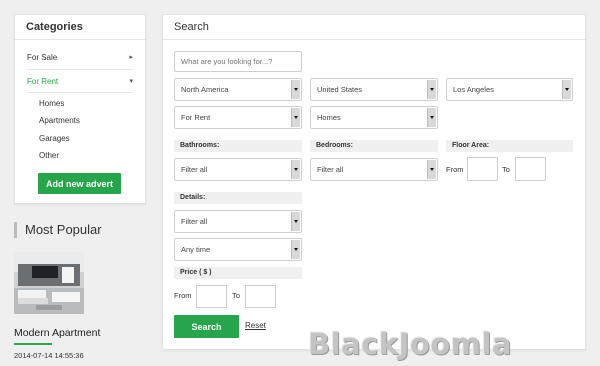 The height and width of the screenshot is (366, 600). Describe the element at coordinates (455, 169) in the screenshot. I see `floor-area-from-label: From` at that location.